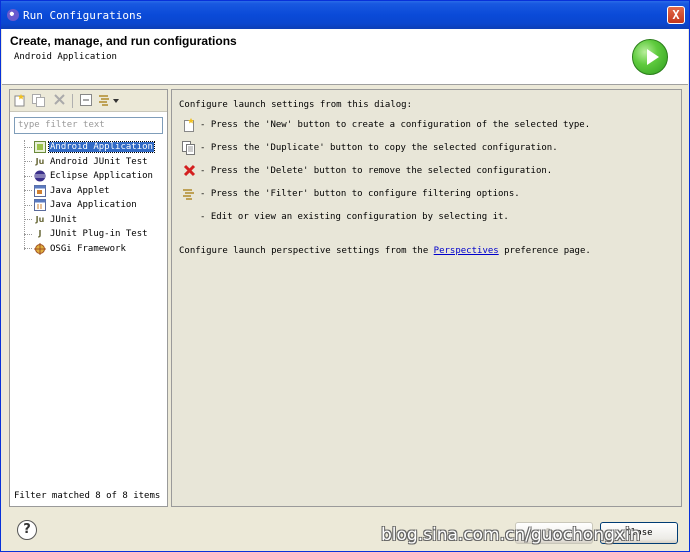 The image size is (690, 552). What do you see at coordinates (650, 57) in the screenshot?
I see `run-icon` at bounding box center [650, 57].